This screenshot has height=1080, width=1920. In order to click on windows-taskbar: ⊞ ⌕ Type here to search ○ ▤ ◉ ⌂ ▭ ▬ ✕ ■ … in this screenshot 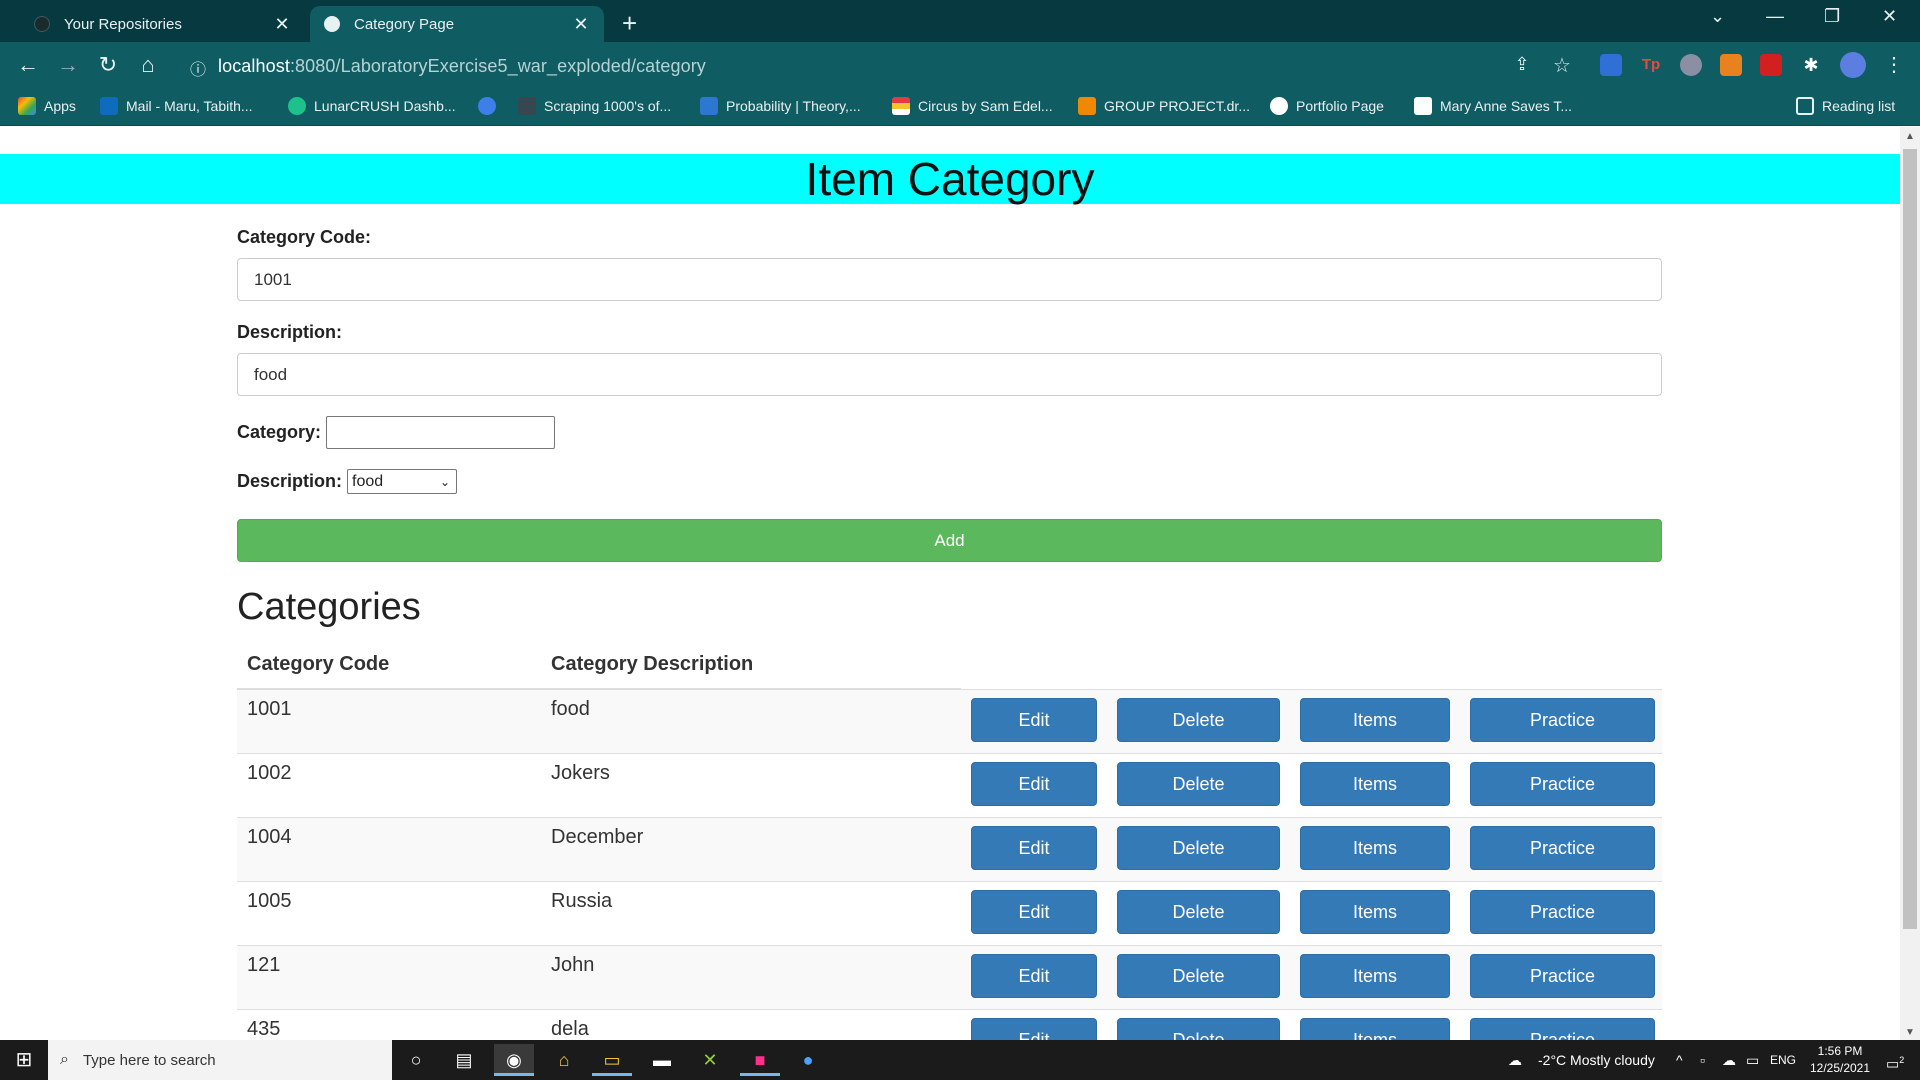, I will do `click(960, 1060)`.